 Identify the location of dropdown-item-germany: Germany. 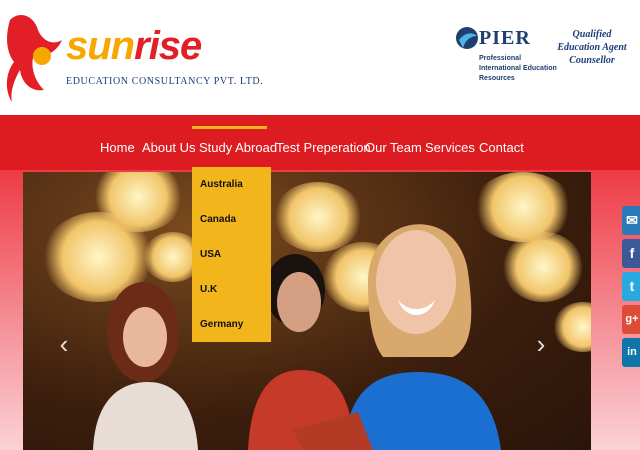
(221, 324).